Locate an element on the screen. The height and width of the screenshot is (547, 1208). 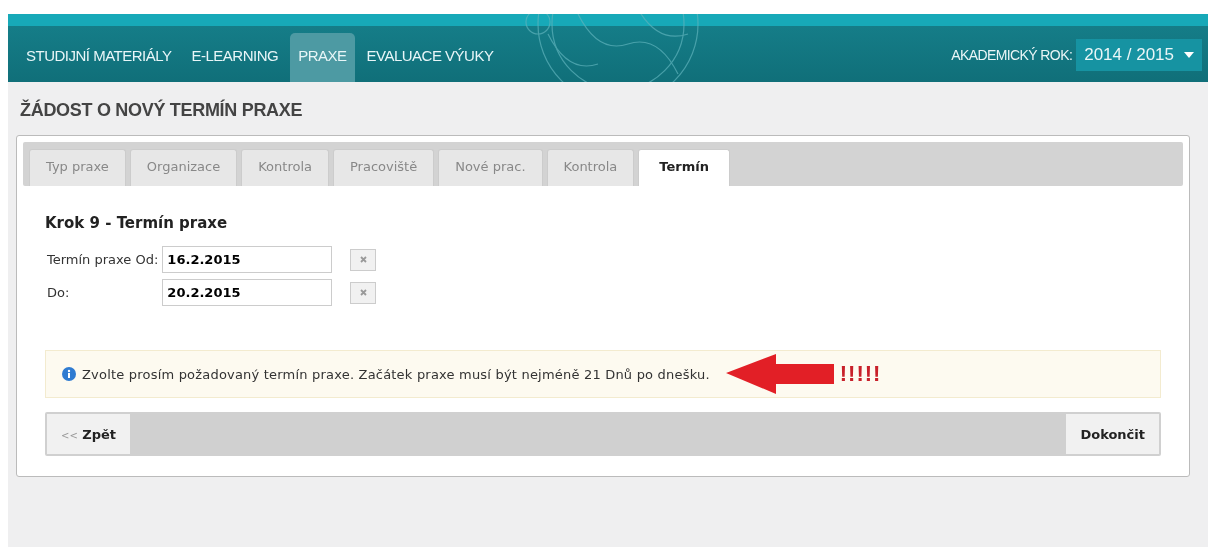
back-button: << Zpět is located at coordinates (89, 434).